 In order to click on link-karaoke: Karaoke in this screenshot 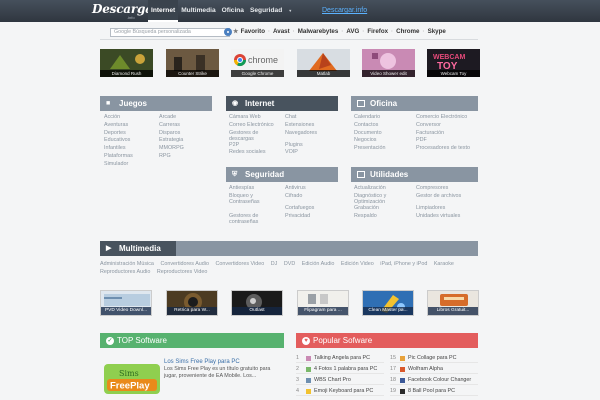, I will do `click(444, 264)`.